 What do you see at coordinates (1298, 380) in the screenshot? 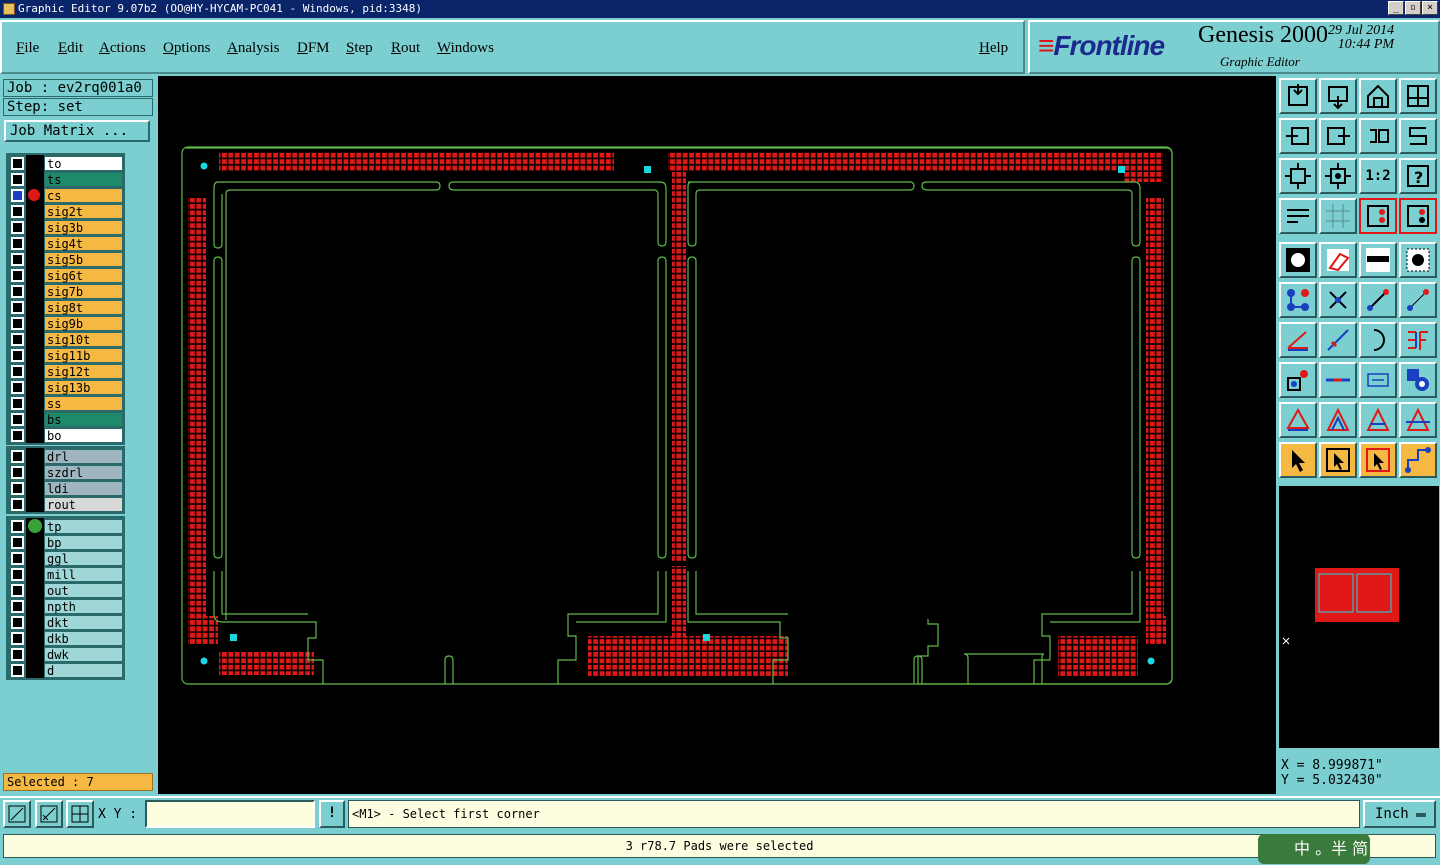
I see `tool-copy-pad` at bounding box center [1298, 380].